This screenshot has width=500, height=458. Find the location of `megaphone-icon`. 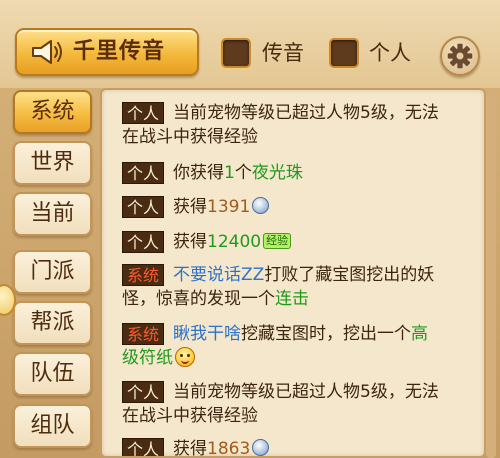

megaphone-icon is located at coordinates (47, 52).